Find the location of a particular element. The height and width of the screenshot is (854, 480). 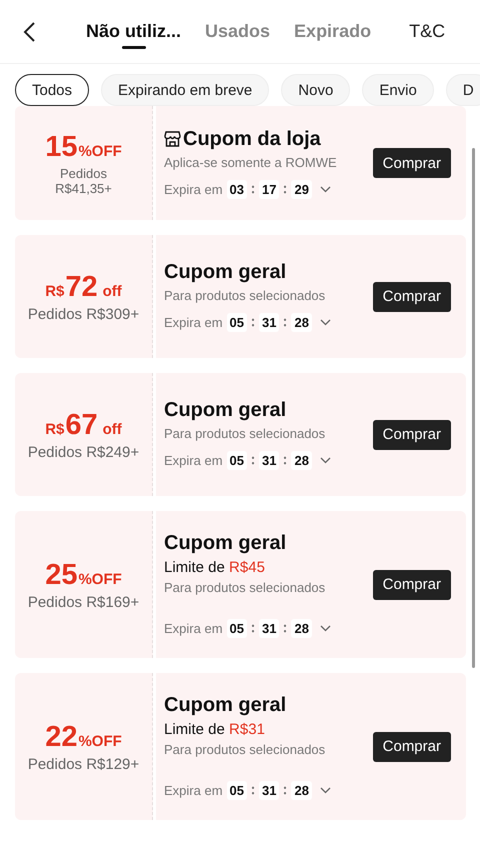

filter-chip: Expirando em breve is located at coordinates (185, 90).